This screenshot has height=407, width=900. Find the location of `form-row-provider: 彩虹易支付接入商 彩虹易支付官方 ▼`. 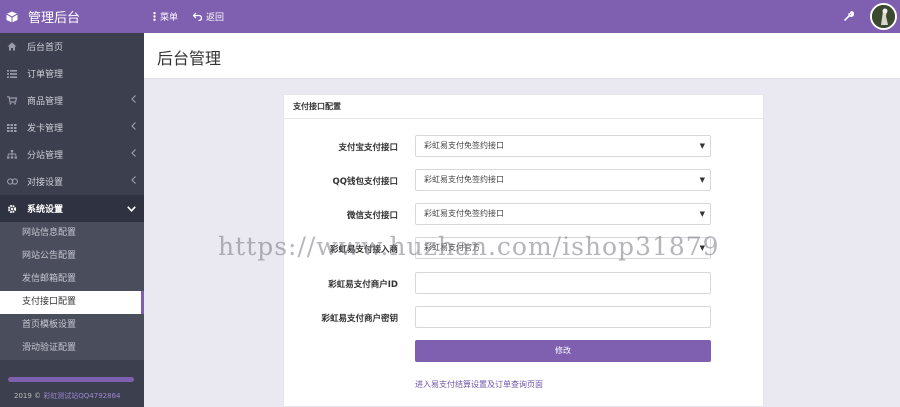

form-row-provider: 彩虹易支付接入商 彩虹易支付官方 ▼ is located at coordinates (524, 248).